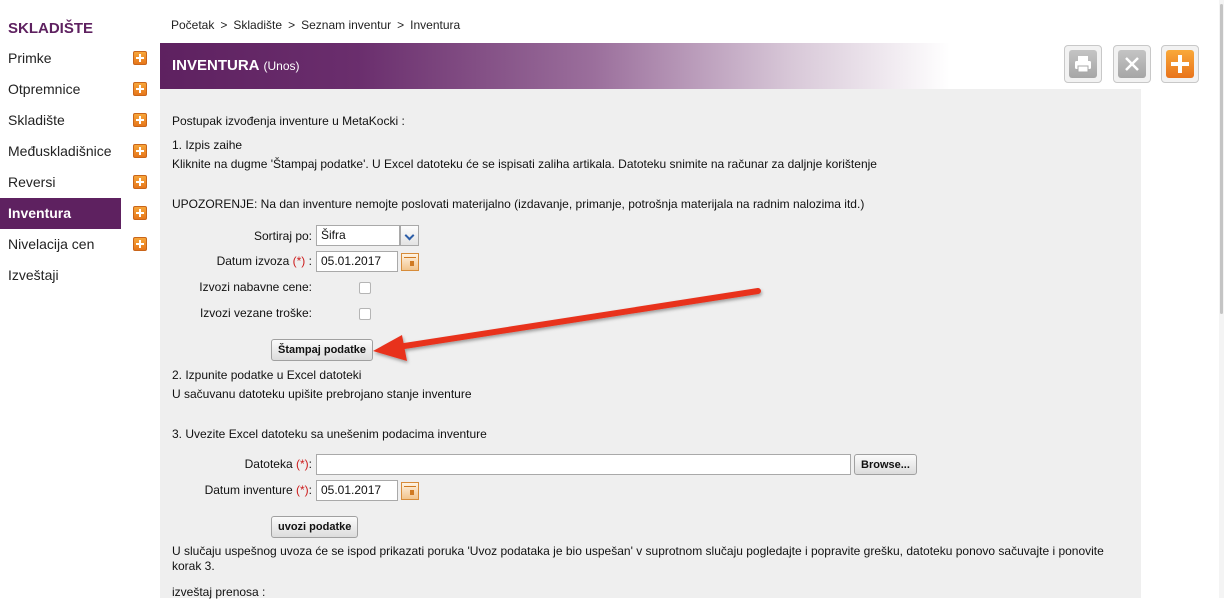  Describe the element at coordinates (567, 324) in the screenshot. I see `annotation-arrow` at that location.